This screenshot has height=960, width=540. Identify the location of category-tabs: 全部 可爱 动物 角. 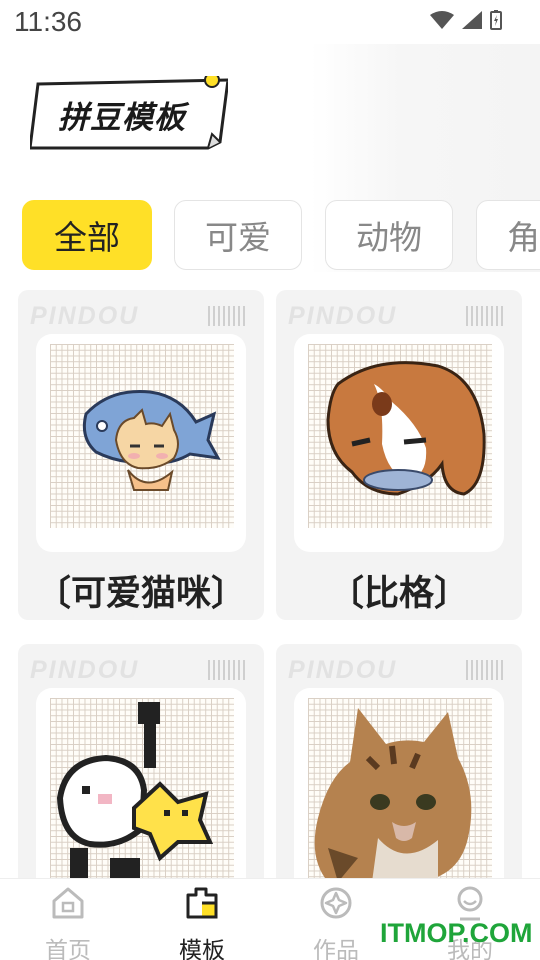
(270, 236).